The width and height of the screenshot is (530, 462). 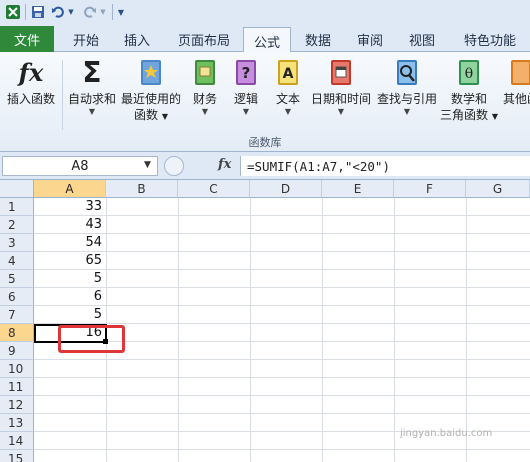 I want to click on insert-function-fx-icon: fx, so click(x=224, y=164).